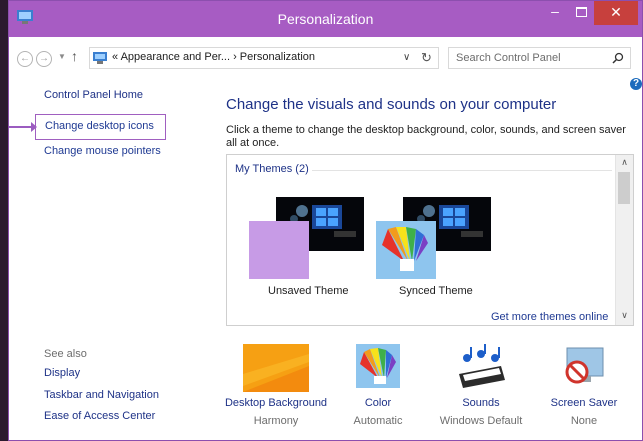 This screenshot has height=441, width=643. I want to click on color-fan-icon, so click(405, 249).